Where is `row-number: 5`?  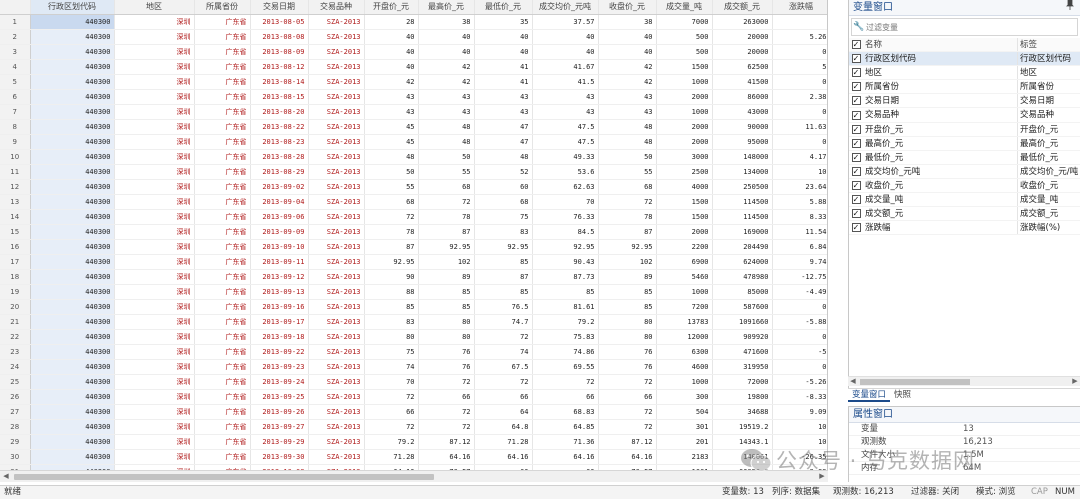 row-number: 5 is located at coordinates (15, 82).